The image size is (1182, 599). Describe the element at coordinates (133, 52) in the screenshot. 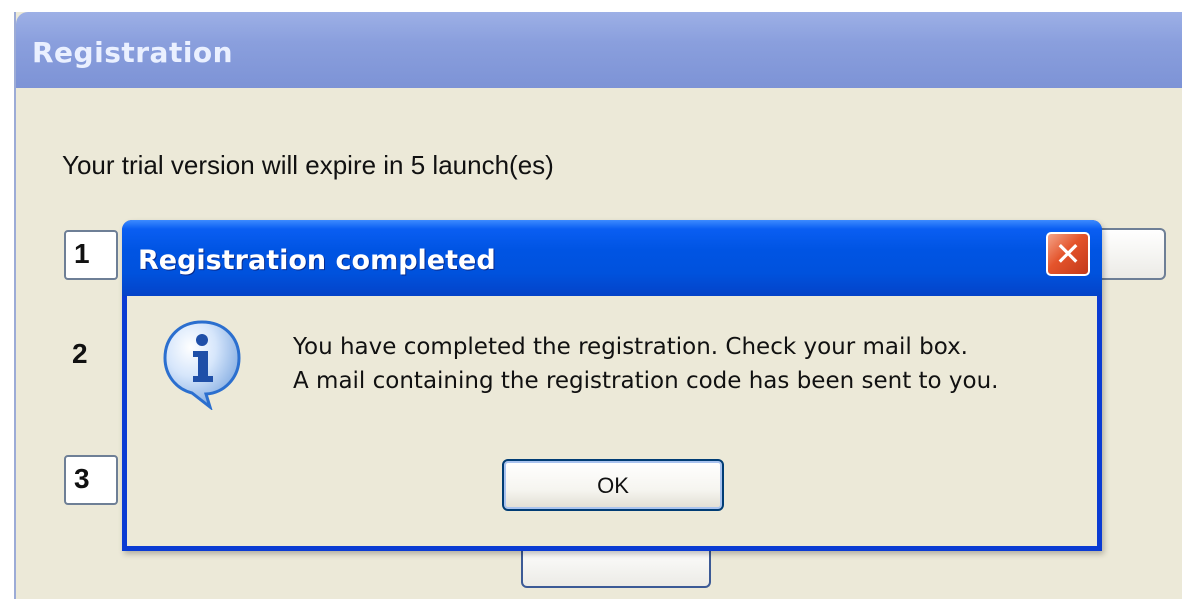

I see `registration-window-title: Registration` at that location.